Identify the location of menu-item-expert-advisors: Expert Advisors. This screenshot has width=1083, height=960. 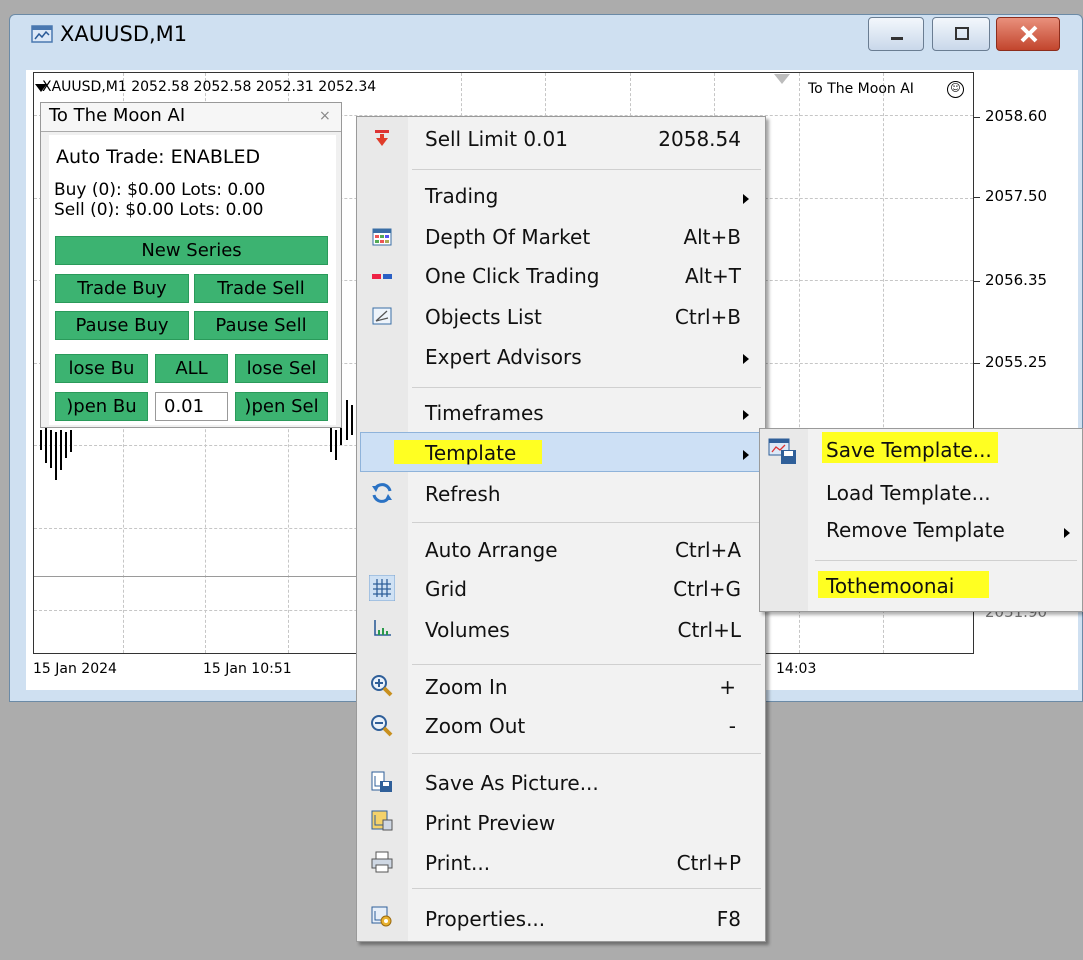
(503, 357).